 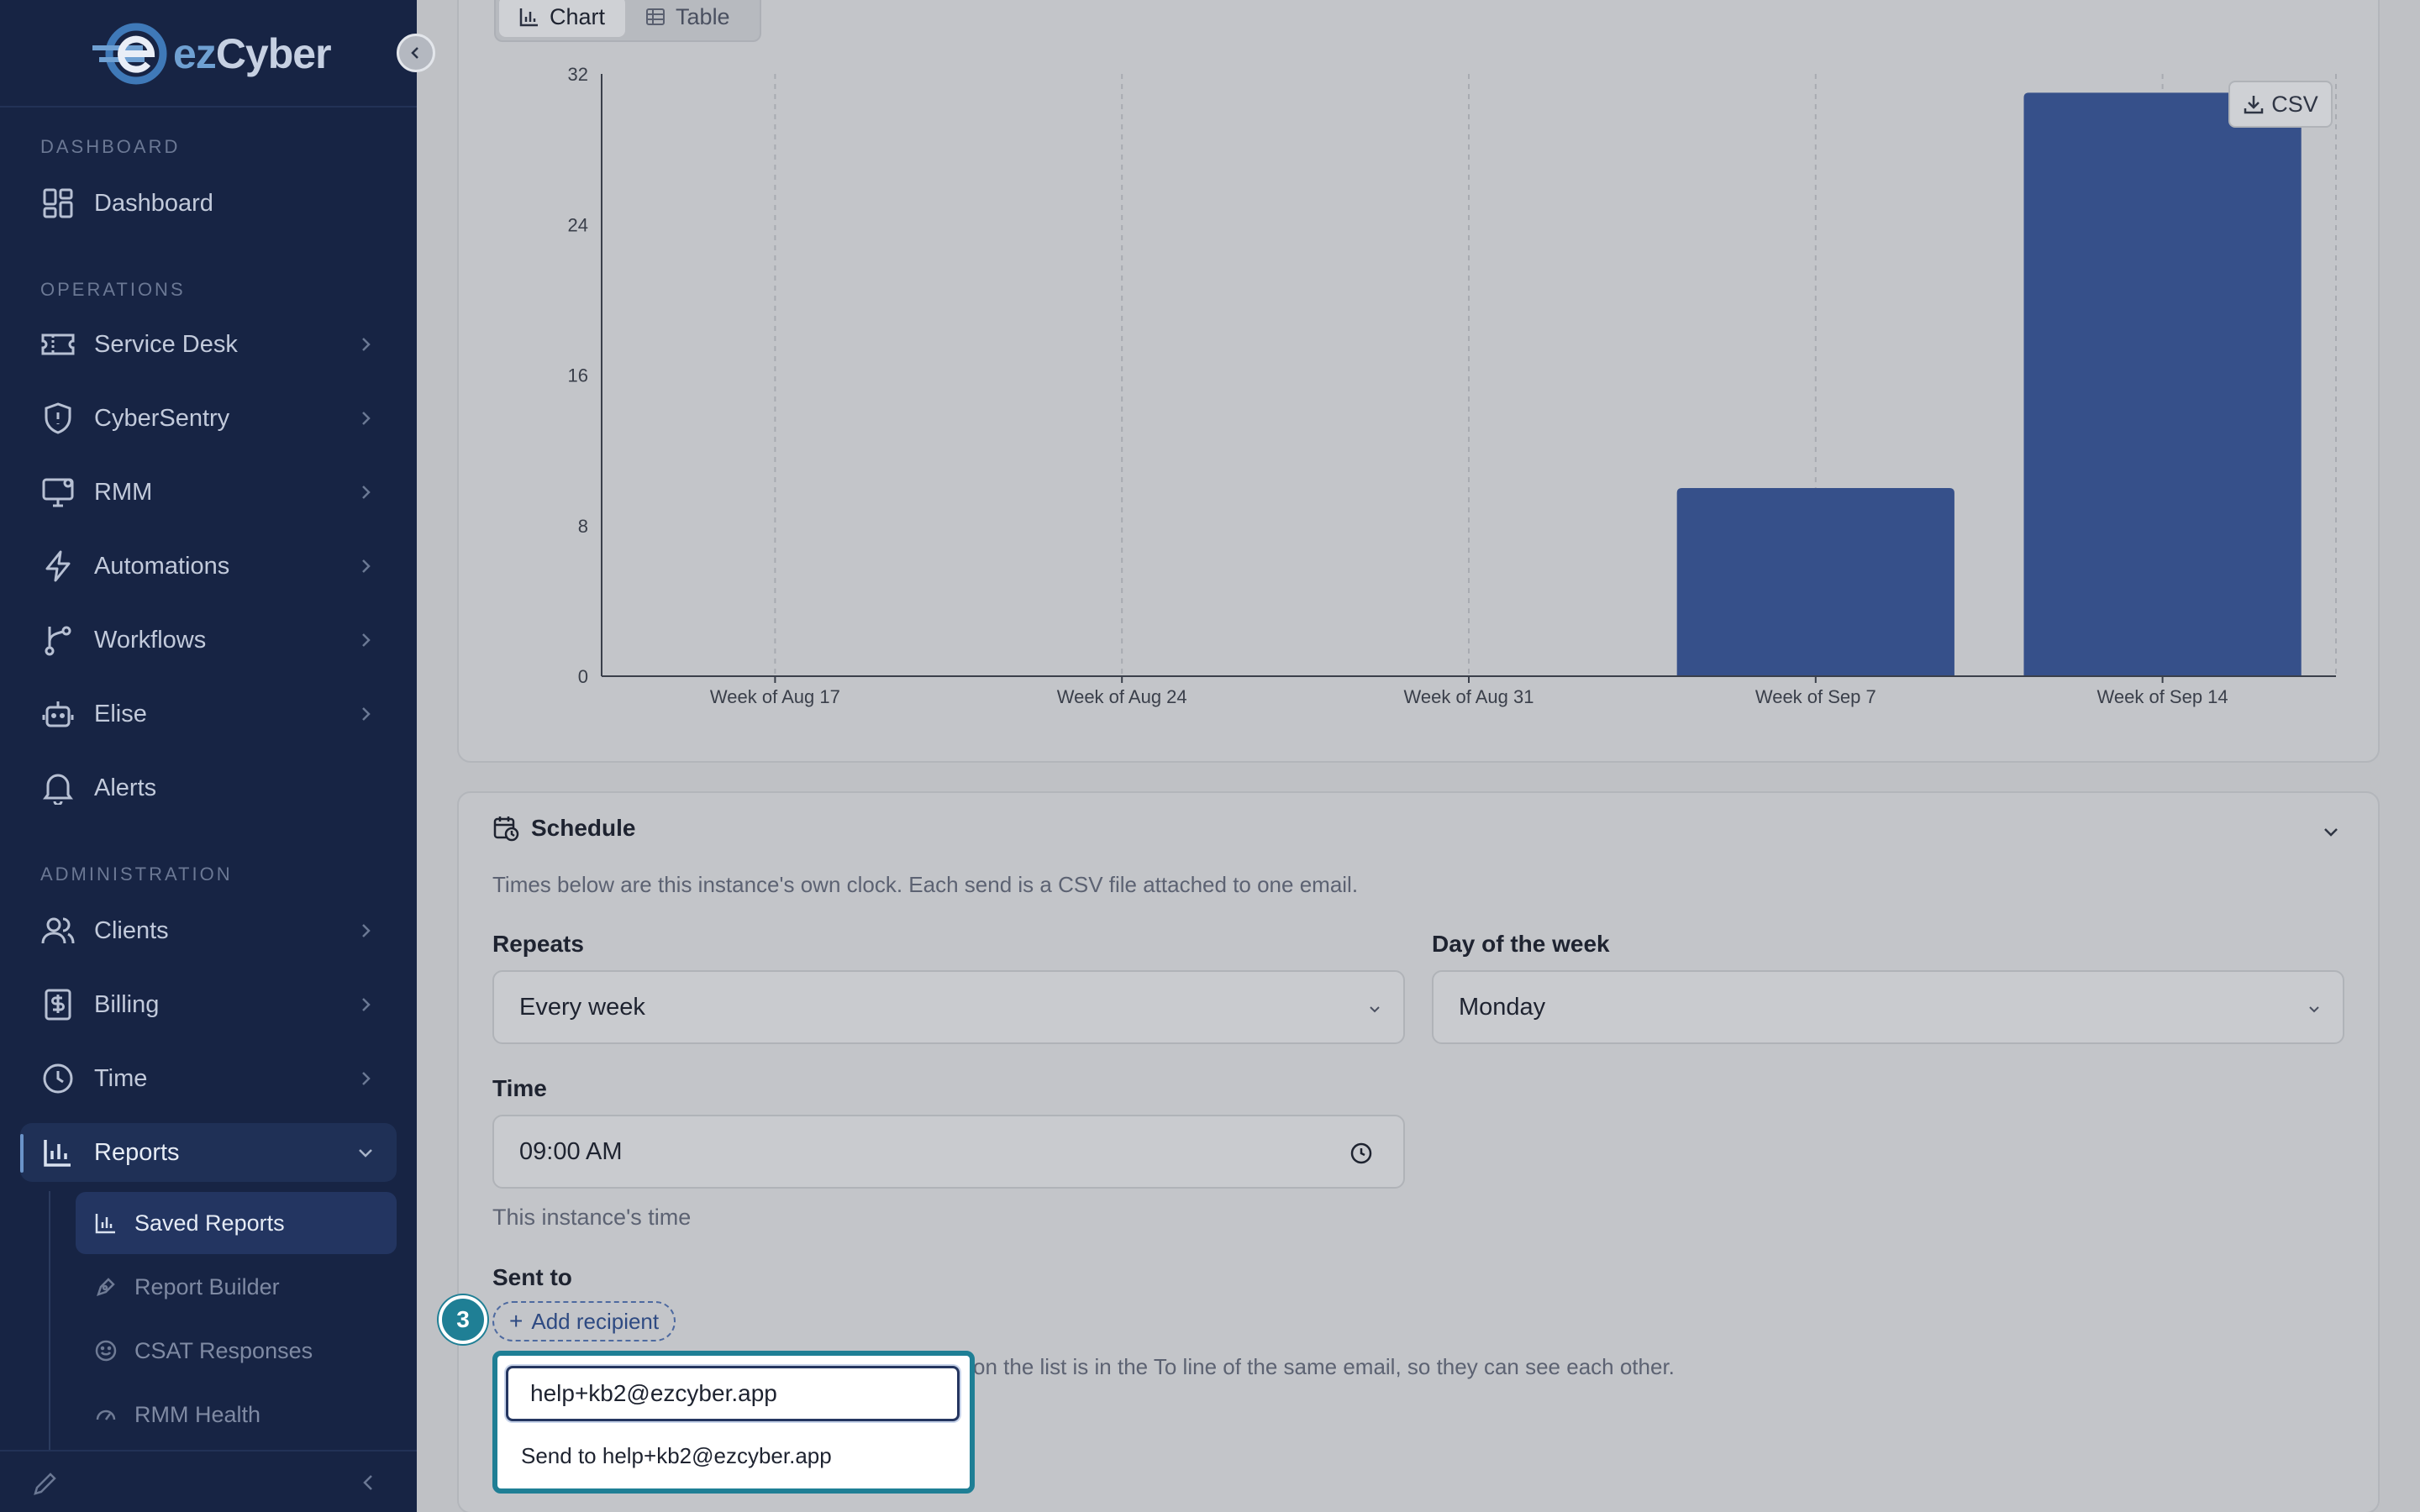 What do you see at coordinates (1469, 696) in the screenshot?
I see `x-tick-label: Week of Aug 31` at bounding box center [1469, 696].